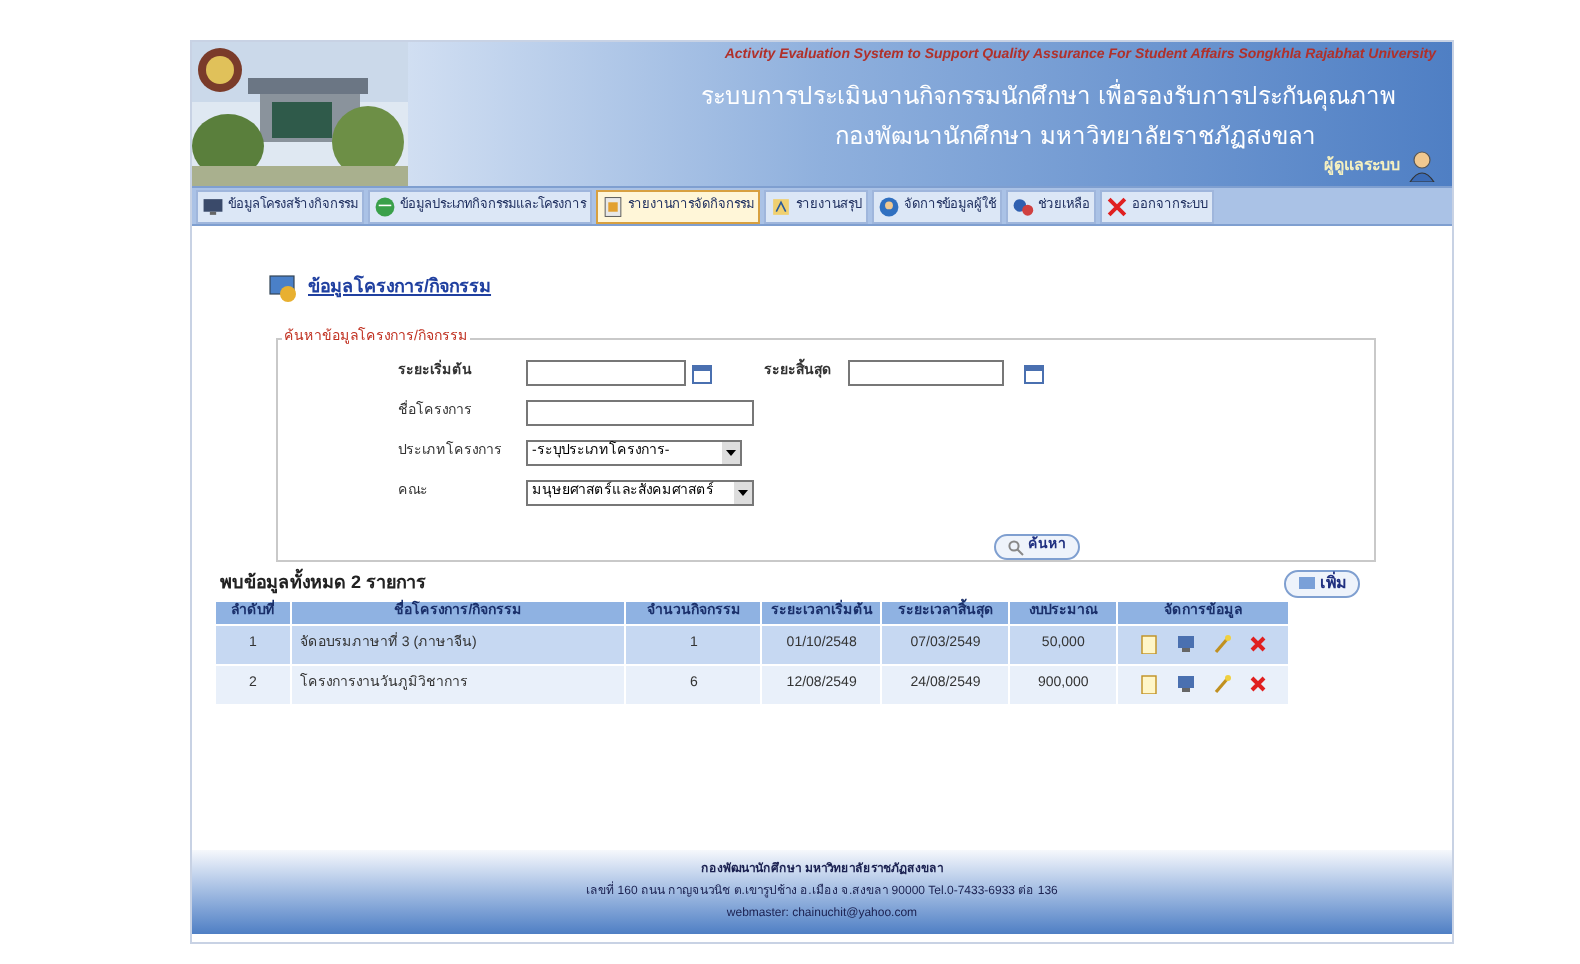 The height and width of the screenshot is (964, 1580). What do you see at coordinates (1322, 584) in the screenshot?
I see `add-button: เพิ่ม` at bounding box center [1322, 584].